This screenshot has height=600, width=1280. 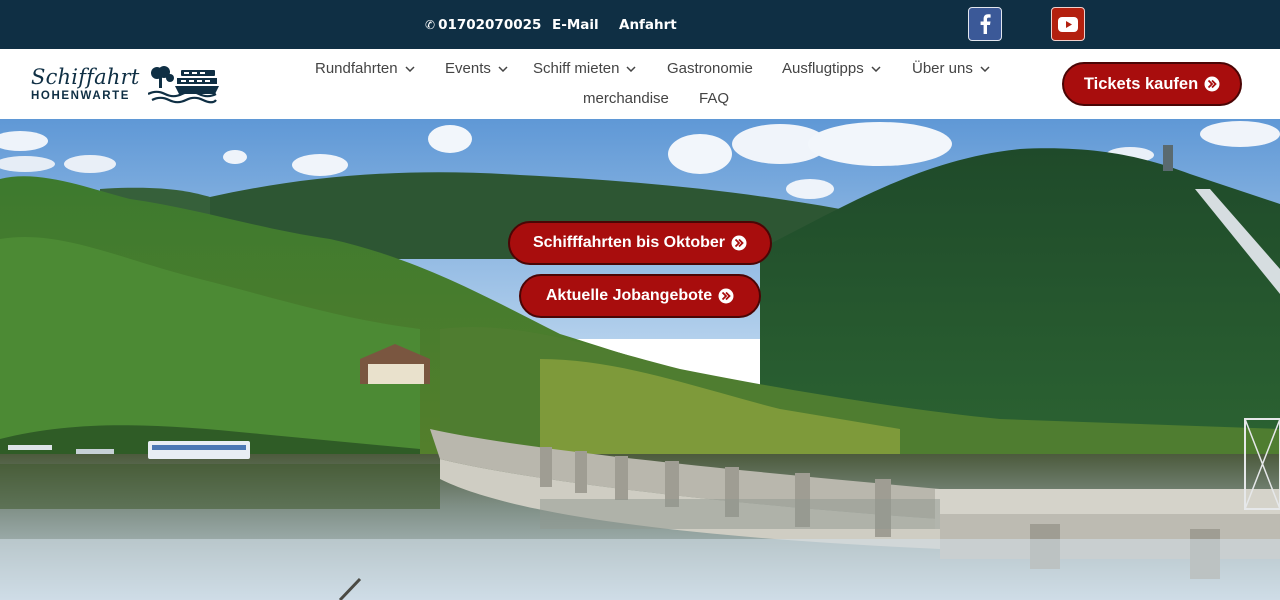 I want to click on nav-label: Schiff mieten, so click(x=576, y=68).